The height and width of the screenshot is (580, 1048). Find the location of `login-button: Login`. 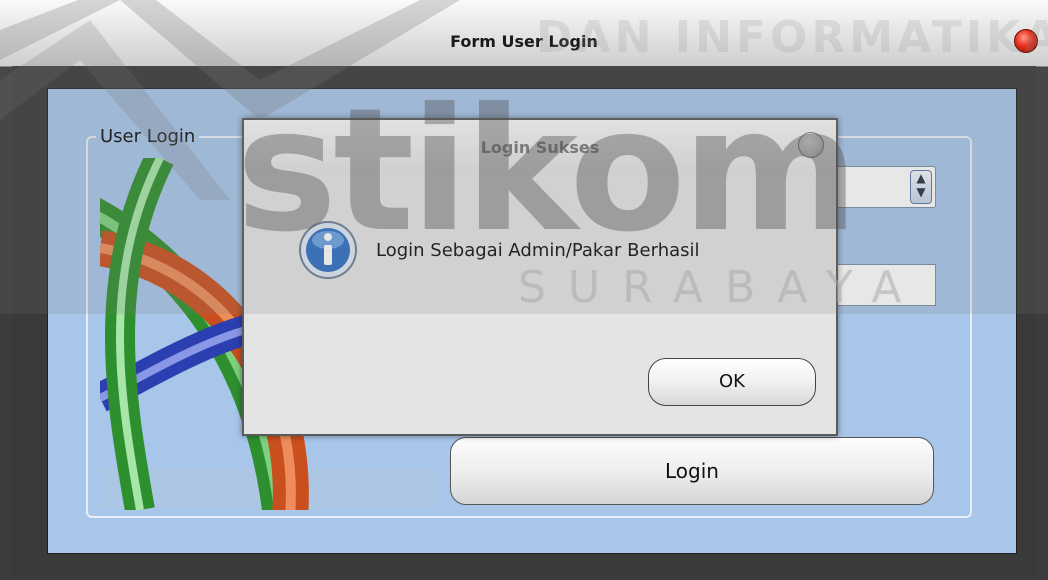

login-button: Login is located at coordinates (692, 471).